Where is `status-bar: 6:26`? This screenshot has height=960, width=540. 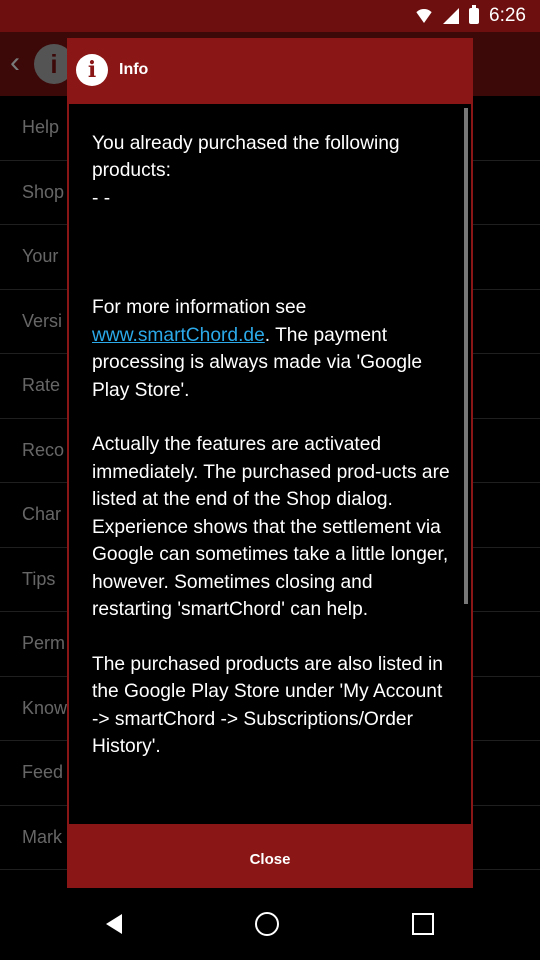
status-bar: 6:26 is located at coordinates (270, 16).